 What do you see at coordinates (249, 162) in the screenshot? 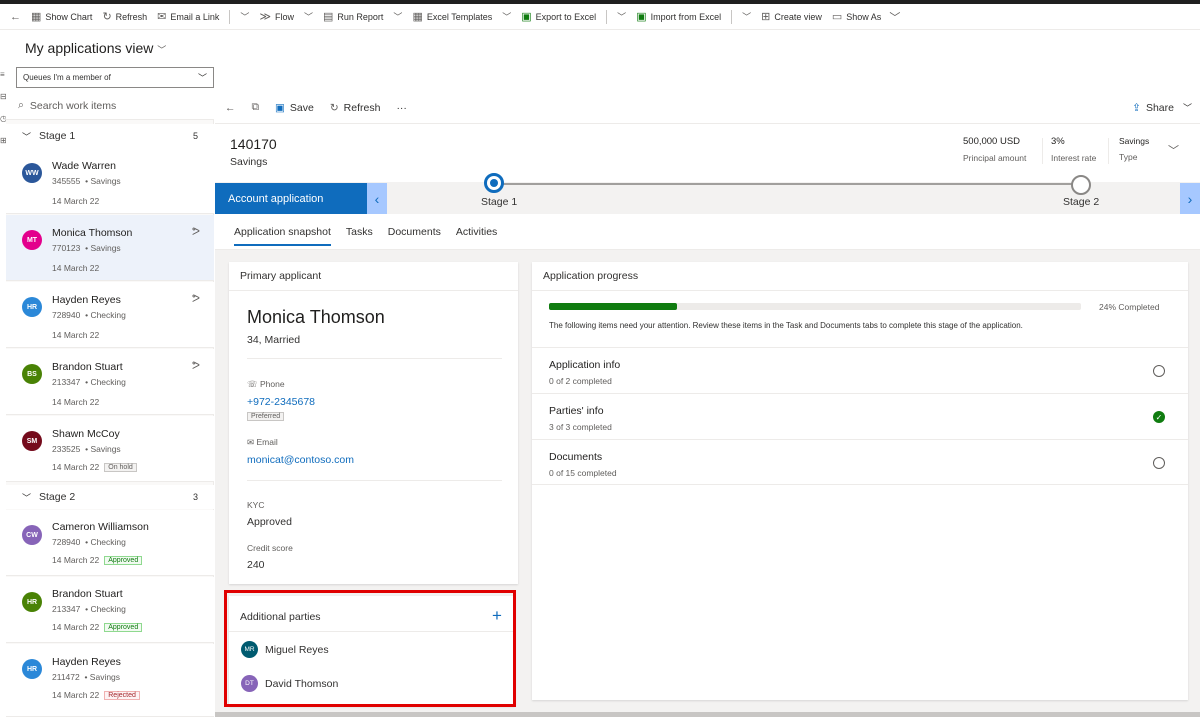
I see `record-type: Savings` at bounding box center [249, 162].